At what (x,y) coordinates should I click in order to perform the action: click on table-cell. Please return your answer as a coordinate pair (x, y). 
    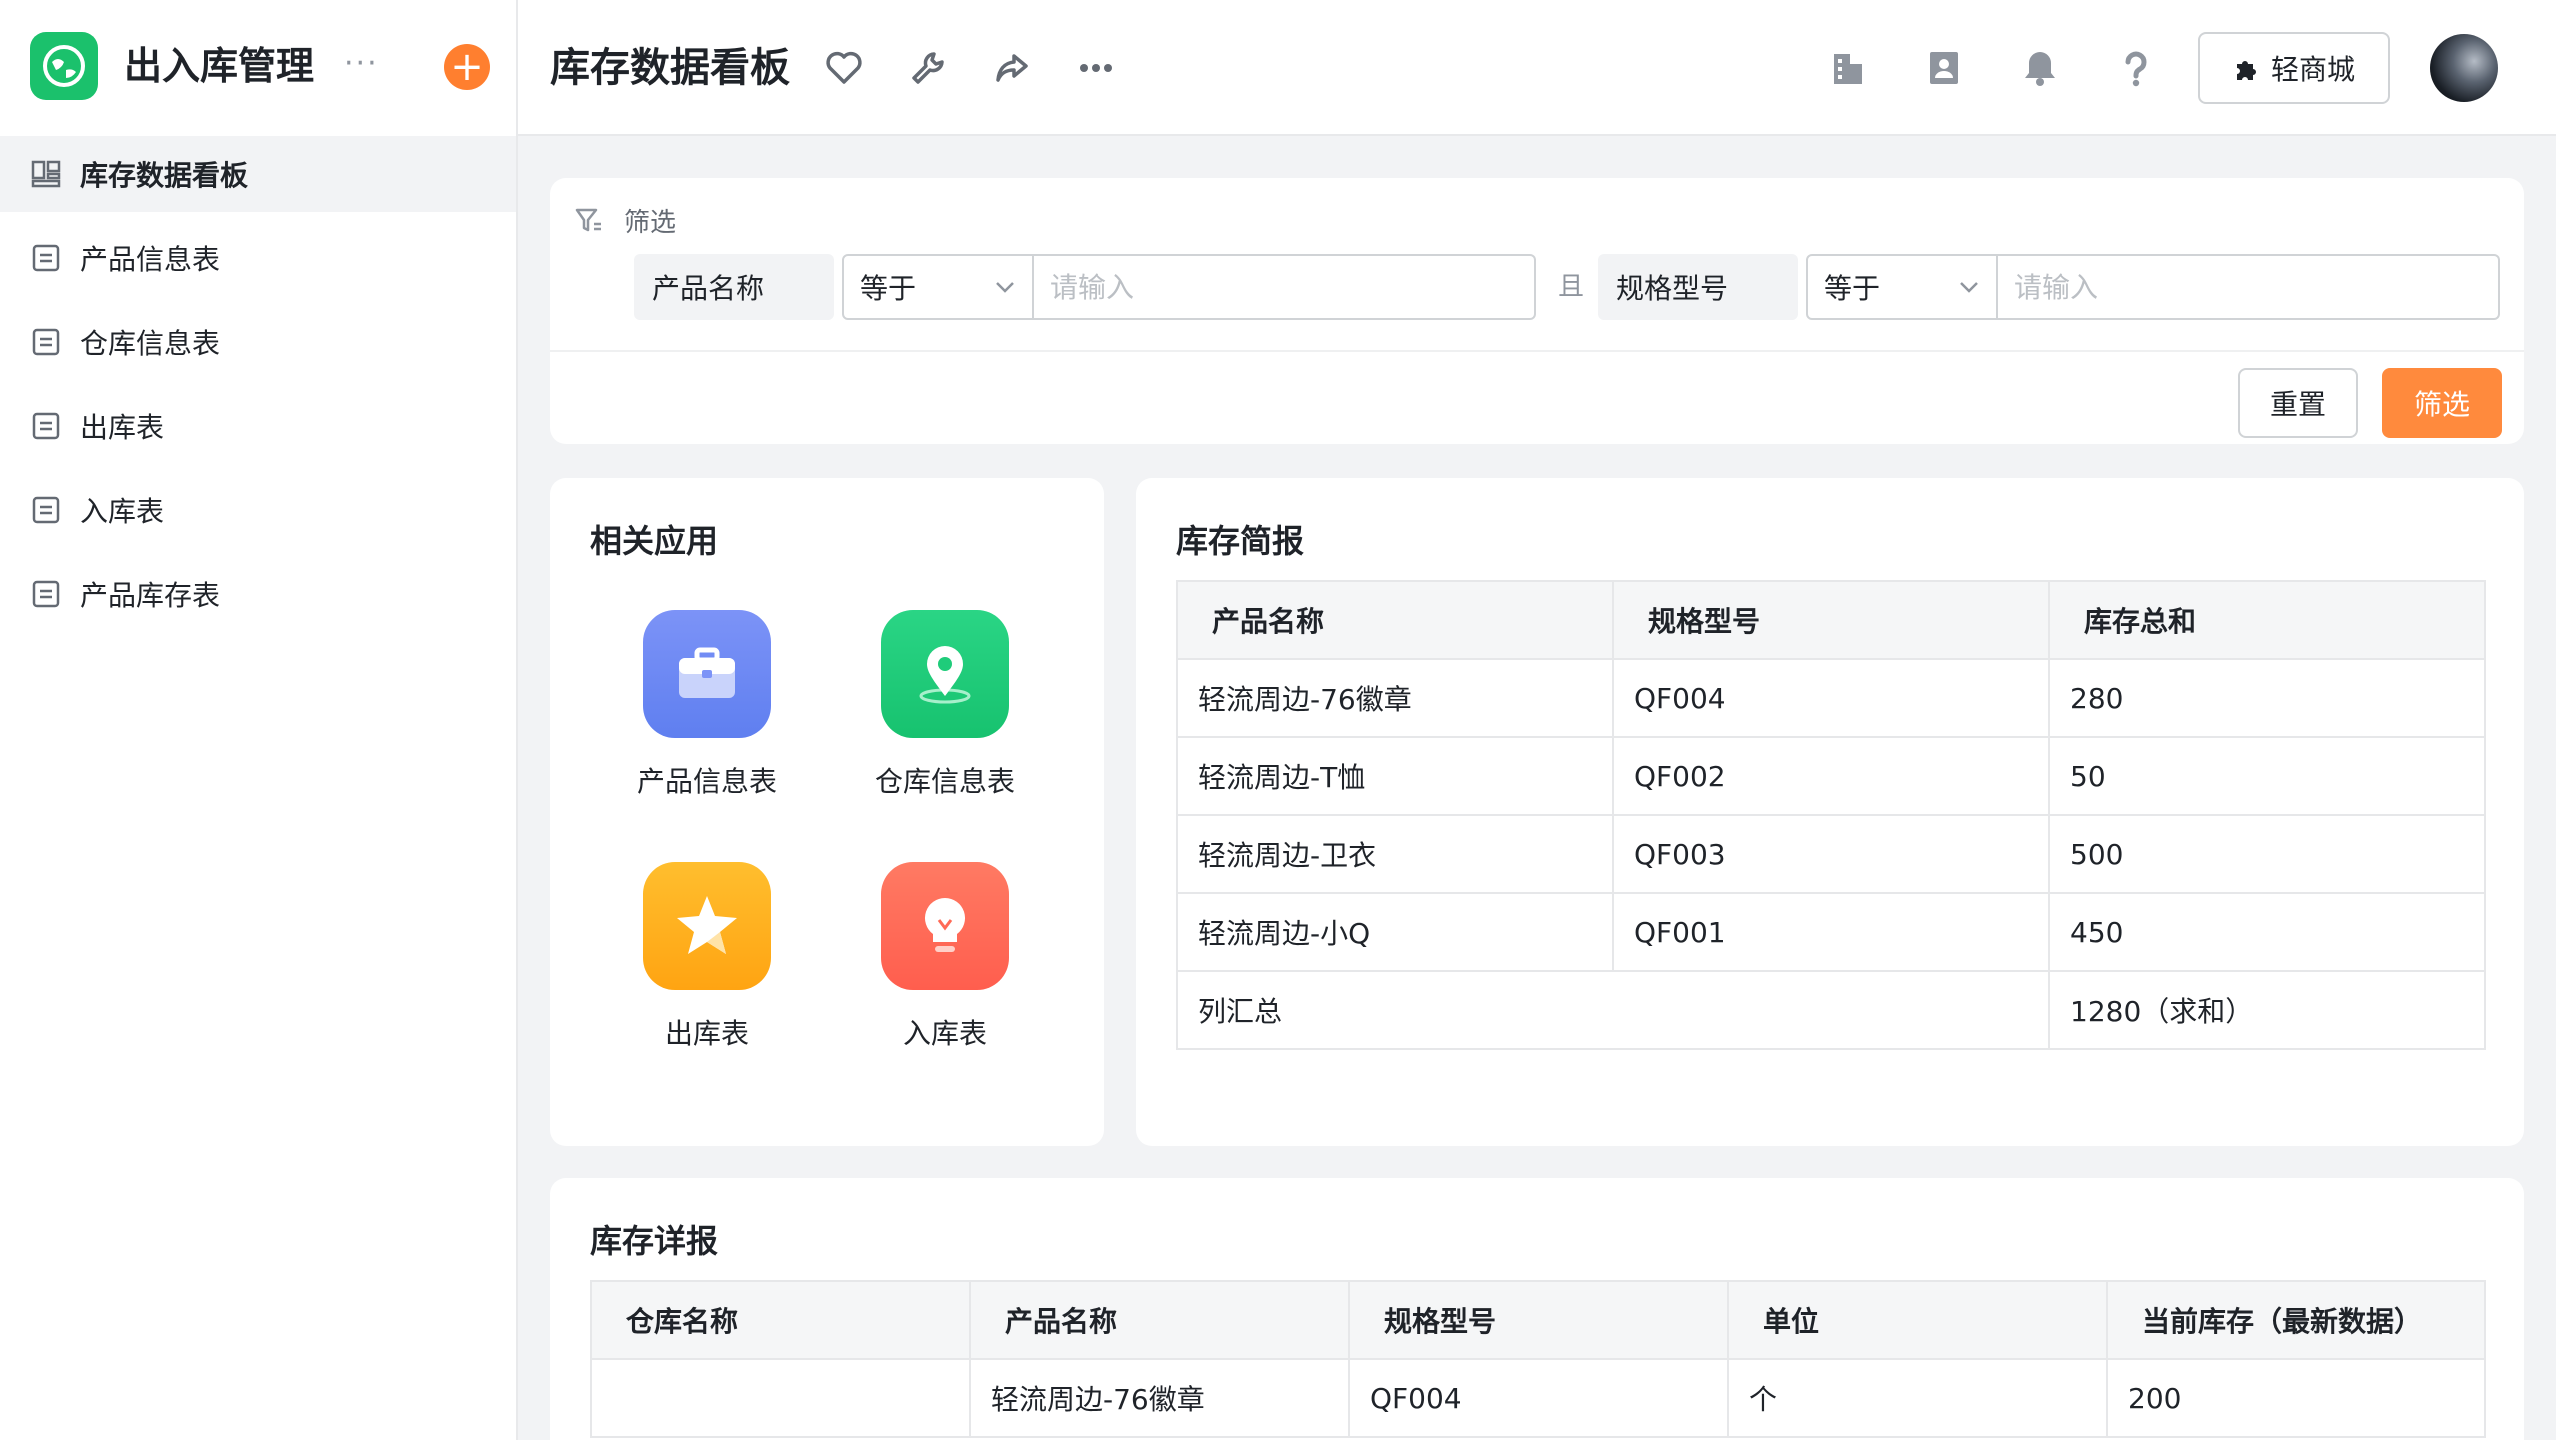
    Looking at the image, I should click on (780, 1398).